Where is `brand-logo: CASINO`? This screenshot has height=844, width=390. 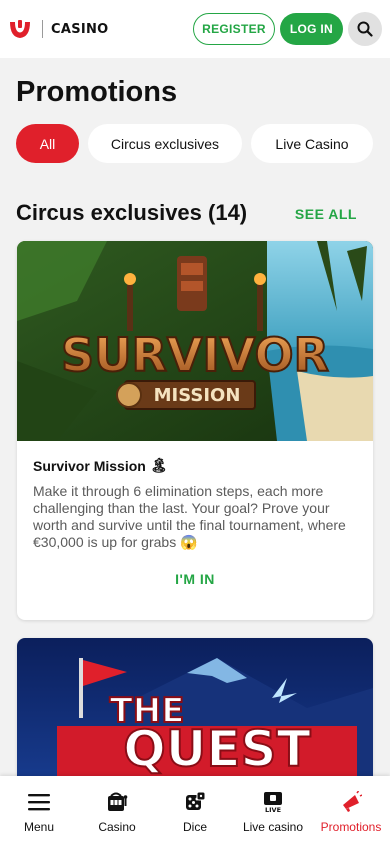
brand-logo: CASINO is located at coordinates (58, 29).